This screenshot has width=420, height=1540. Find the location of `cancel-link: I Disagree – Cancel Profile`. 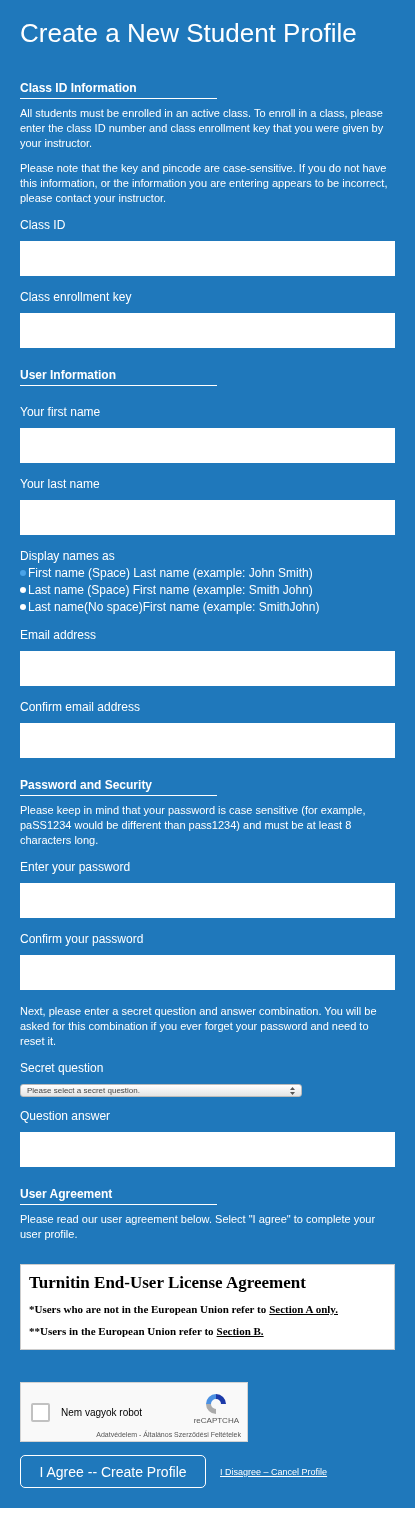

cancel-link: I Disagree – Cancel Profile is located at coordinates (274, 1471).